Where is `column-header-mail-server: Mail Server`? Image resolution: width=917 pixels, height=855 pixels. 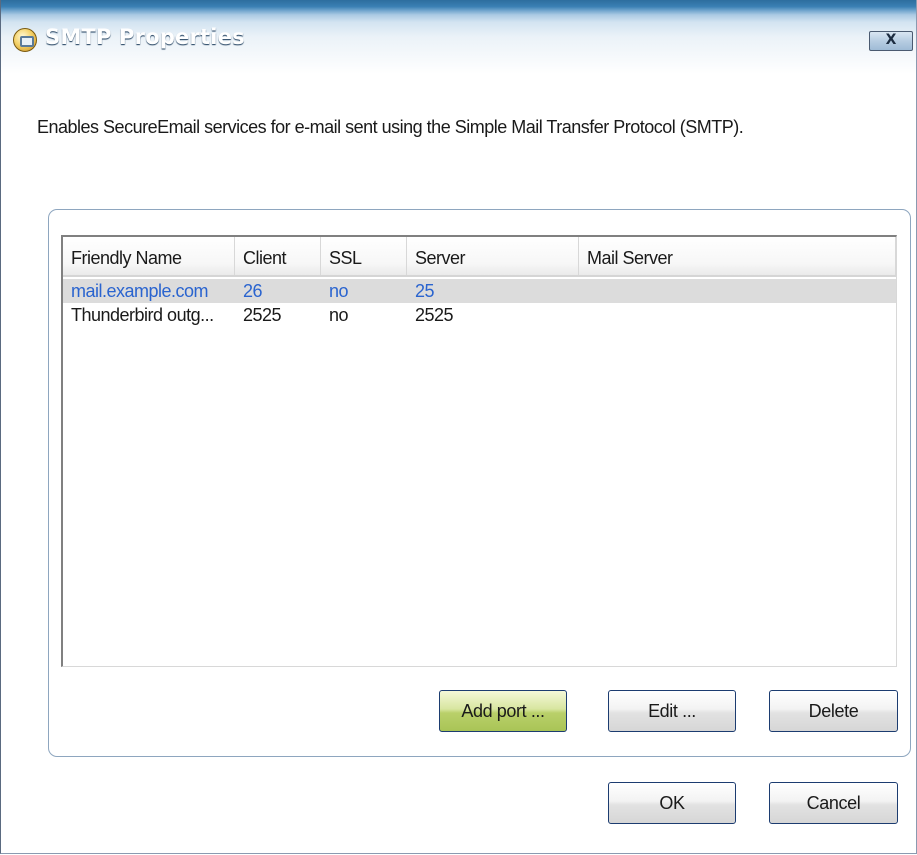
column-header-mail-server: Mail Server is located at coordinates (737, 256).